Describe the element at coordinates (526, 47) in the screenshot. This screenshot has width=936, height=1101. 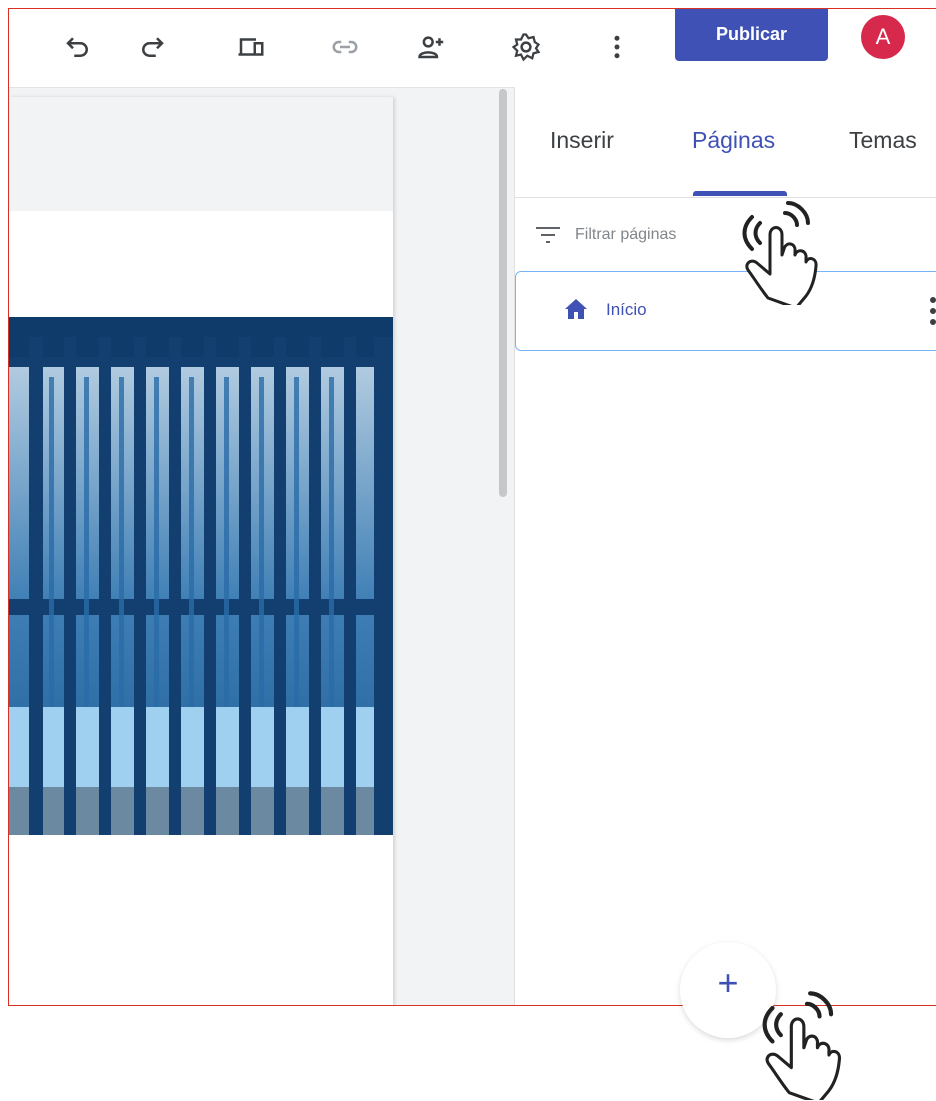
I see `settings-gear-icon` at that location.